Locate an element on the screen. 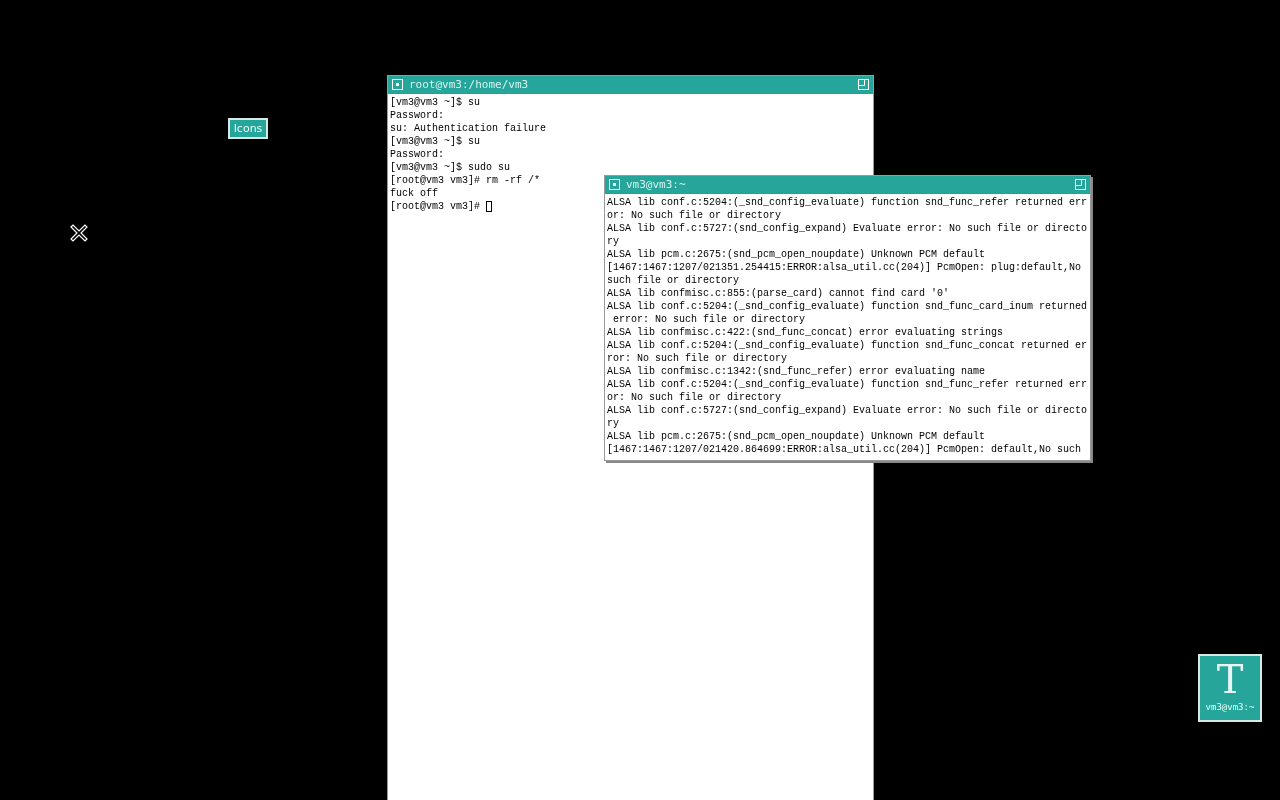 Image resolution: width=1280 pixels, height=800 pixels. terminal-line: [root@vm3 vm3]# rm -rf /* is located at coordinates (465, 180).